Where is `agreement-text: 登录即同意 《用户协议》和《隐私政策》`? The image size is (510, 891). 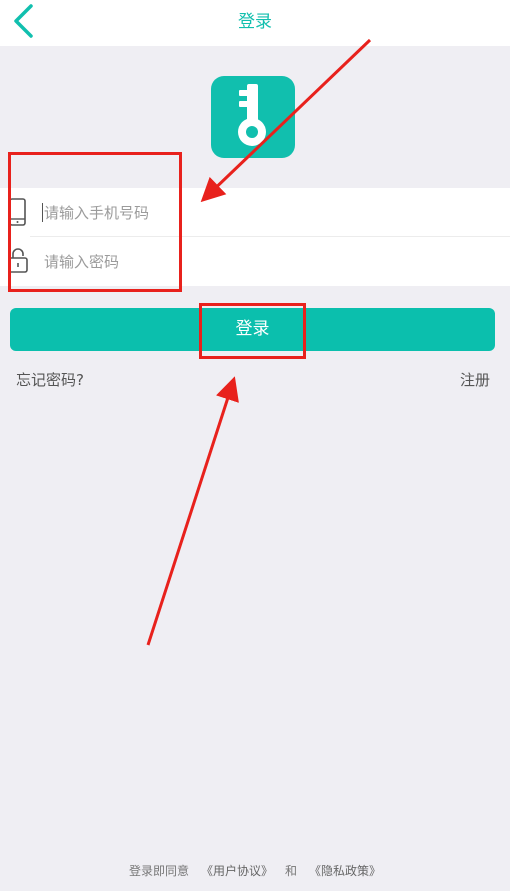 agreement-text: 登录即同意 《用户协议》和《隐私政策》 is located at coordinates (255, 870).